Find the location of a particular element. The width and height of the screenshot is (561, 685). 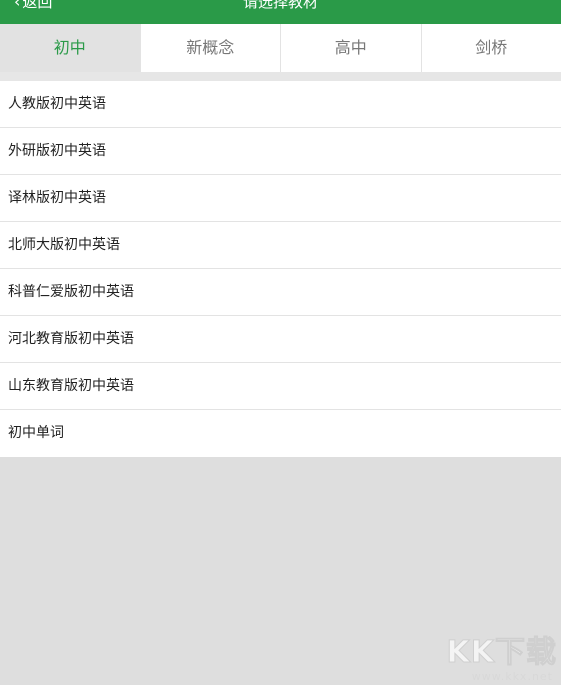

list-item: 外研版初中英语 is located at coordinates (280, 151).